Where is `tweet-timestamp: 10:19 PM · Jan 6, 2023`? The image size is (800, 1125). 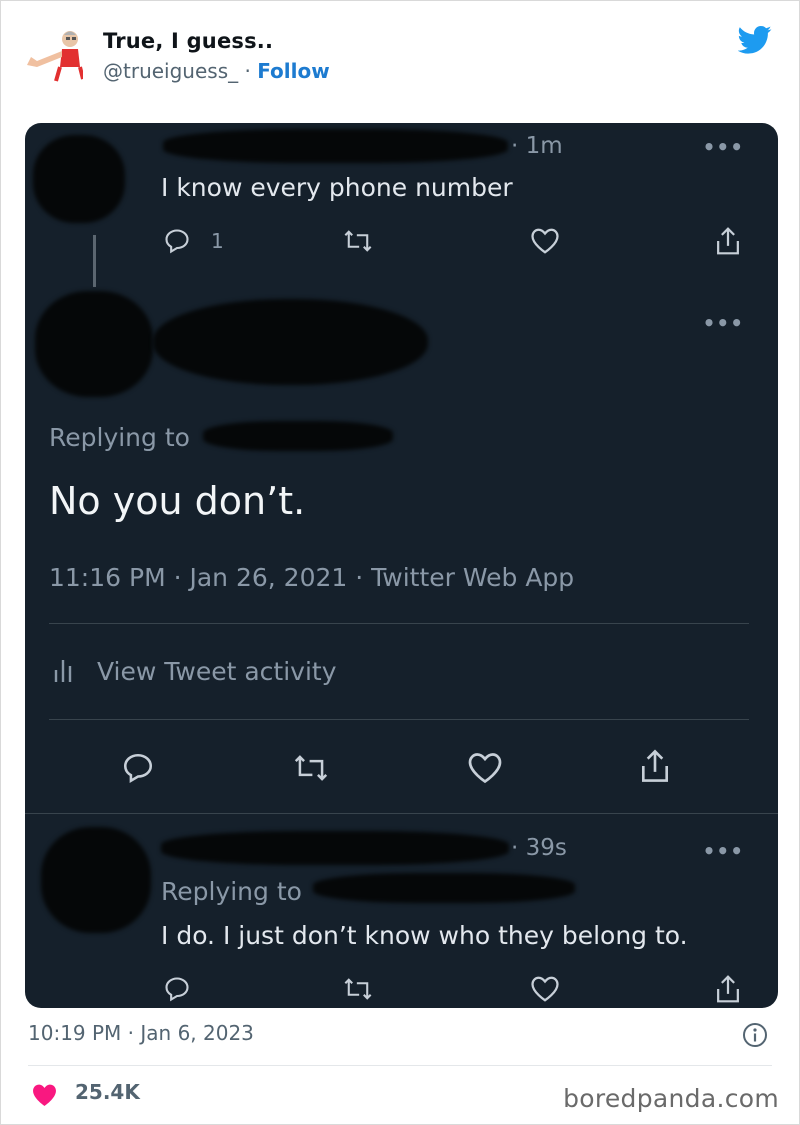 tweet-timestamp: 10:19 PM · Jan 6, 2023 is located at coordinates (141, 1033).